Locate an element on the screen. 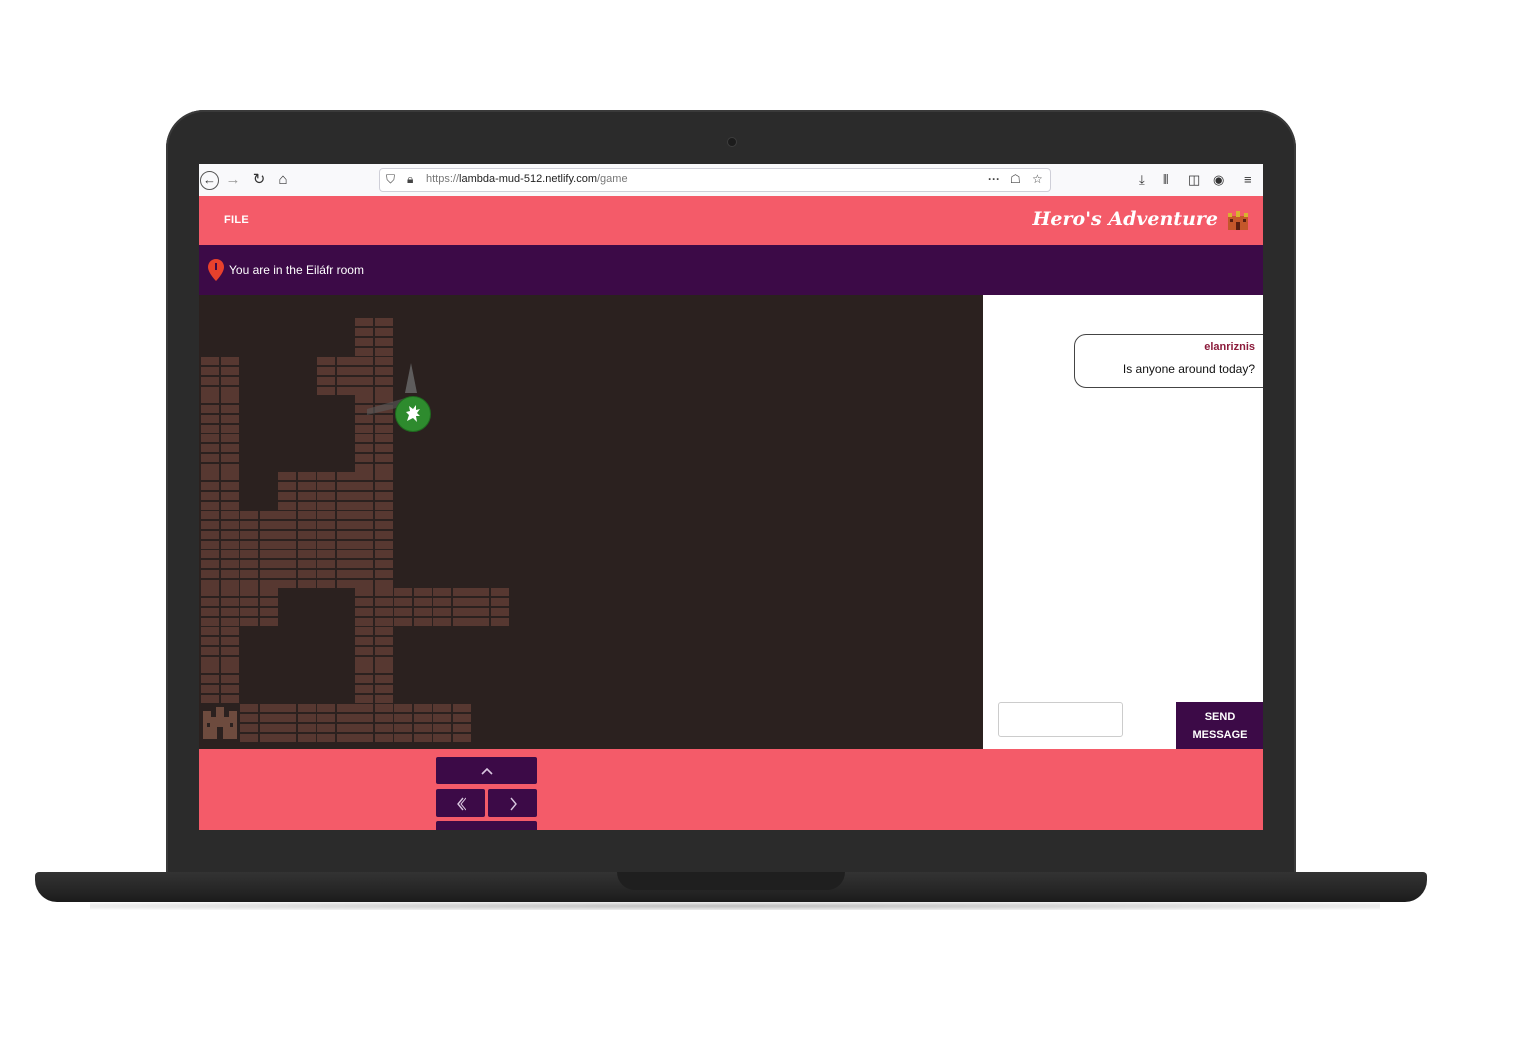 Image resolution: width=1513 pixels, height=1037 pixels. download-icon: ⤓ is located at coordinates (1142, 180).